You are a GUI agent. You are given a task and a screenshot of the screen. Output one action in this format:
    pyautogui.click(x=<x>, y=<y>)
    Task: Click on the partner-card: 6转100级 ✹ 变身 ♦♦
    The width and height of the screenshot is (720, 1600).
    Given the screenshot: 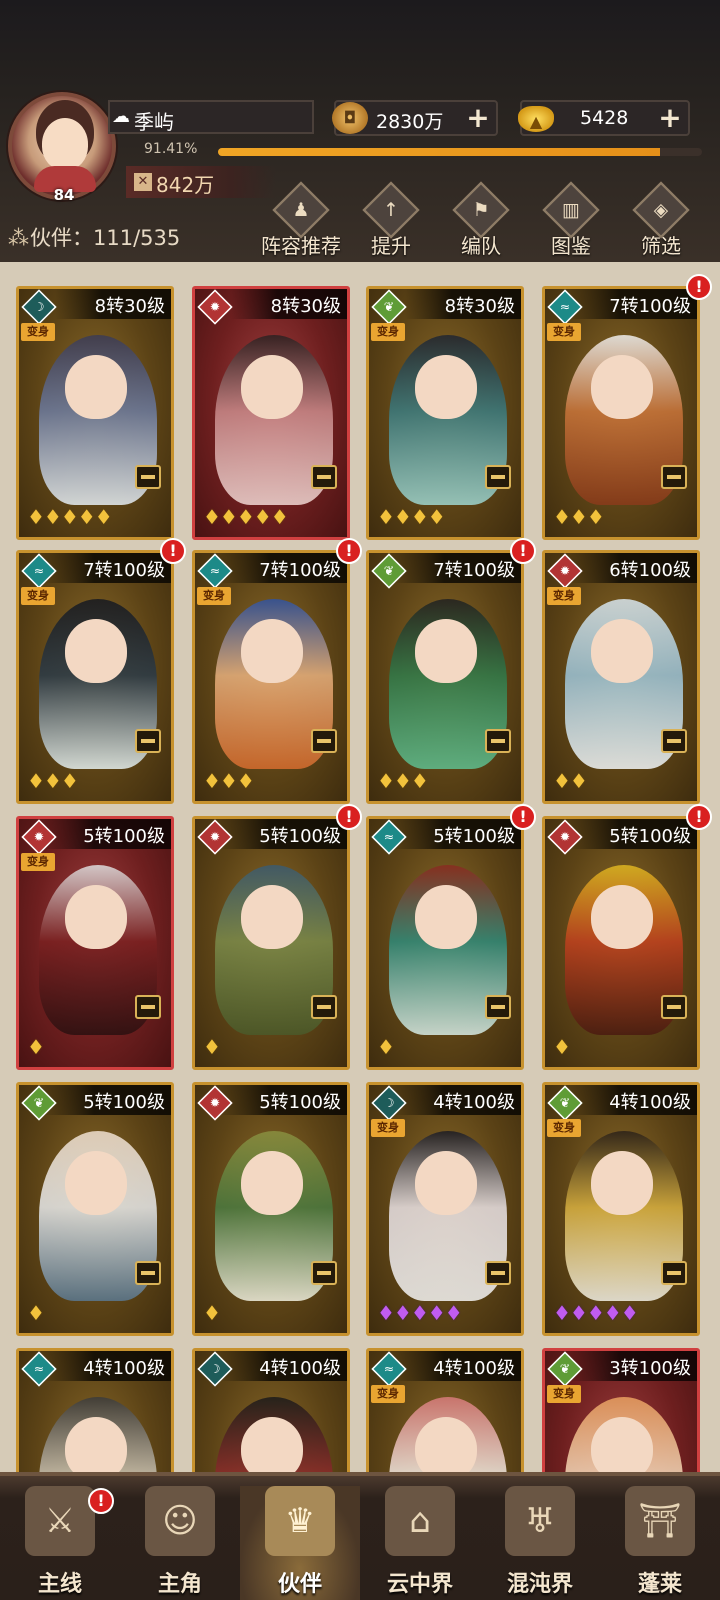 What is the action you would take?
    pyautogui.click(x=621, y=677)
    